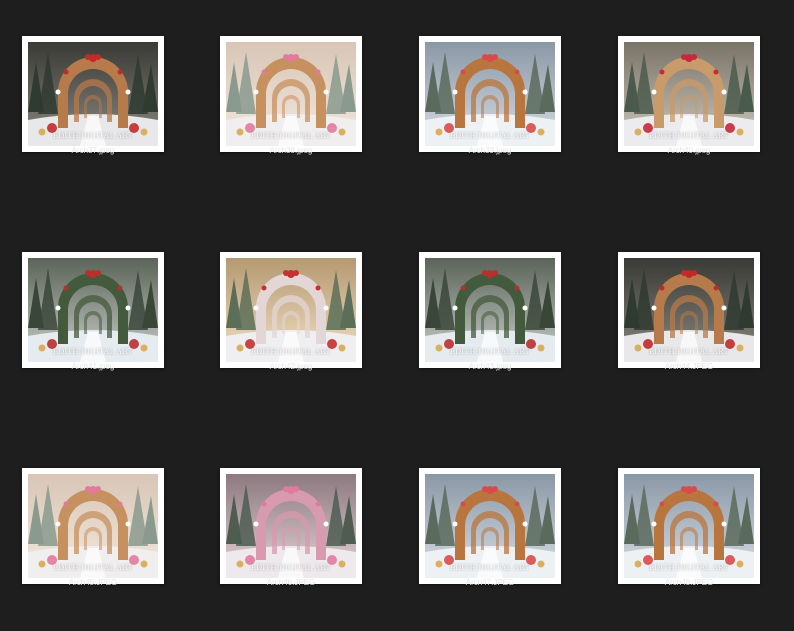 Image resolution: width=794 pixels, height=631 pixels. I want to click on file-name-label: Arch46.JPEG, so click(291, 582).